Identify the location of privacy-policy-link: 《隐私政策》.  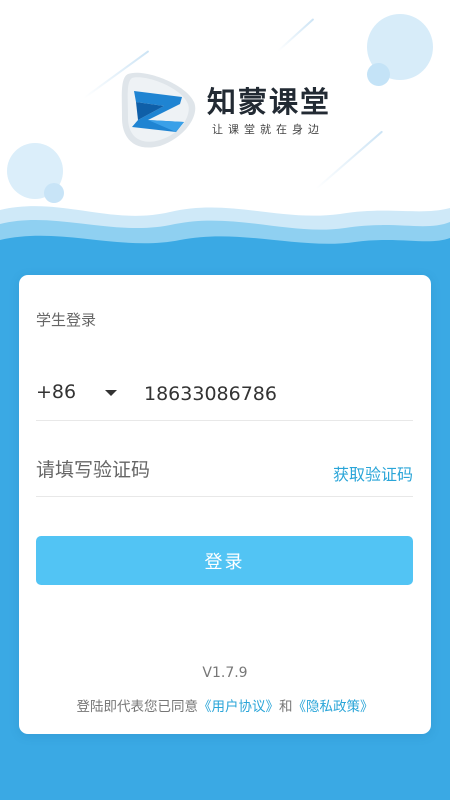
(333, 707).